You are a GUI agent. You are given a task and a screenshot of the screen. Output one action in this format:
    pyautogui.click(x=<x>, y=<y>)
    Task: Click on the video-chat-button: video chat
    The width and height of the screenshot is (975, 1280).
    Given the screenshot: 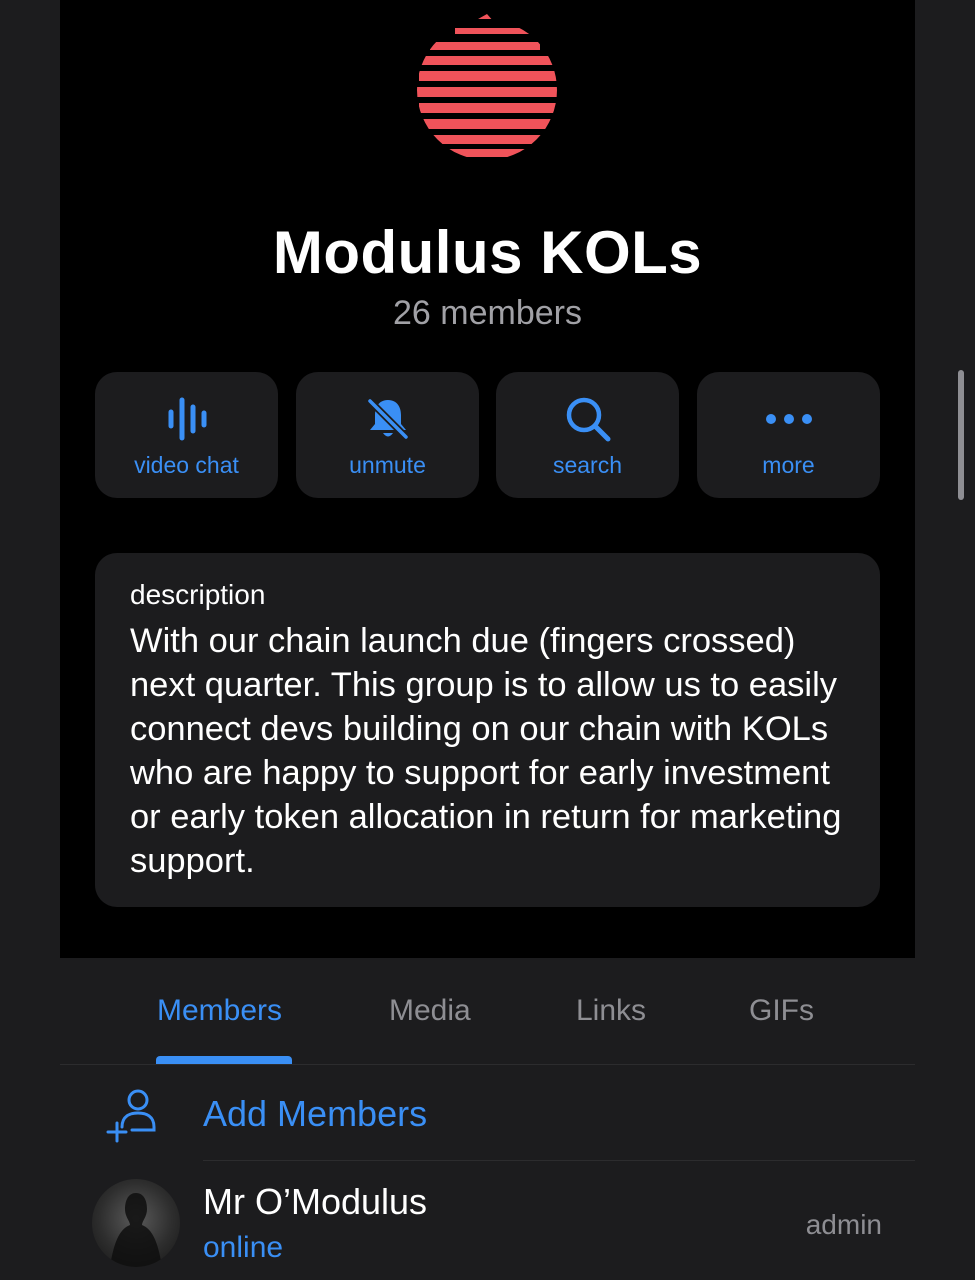 What is the action you would take?
    pyautogui.click(x=186, y=435)
    